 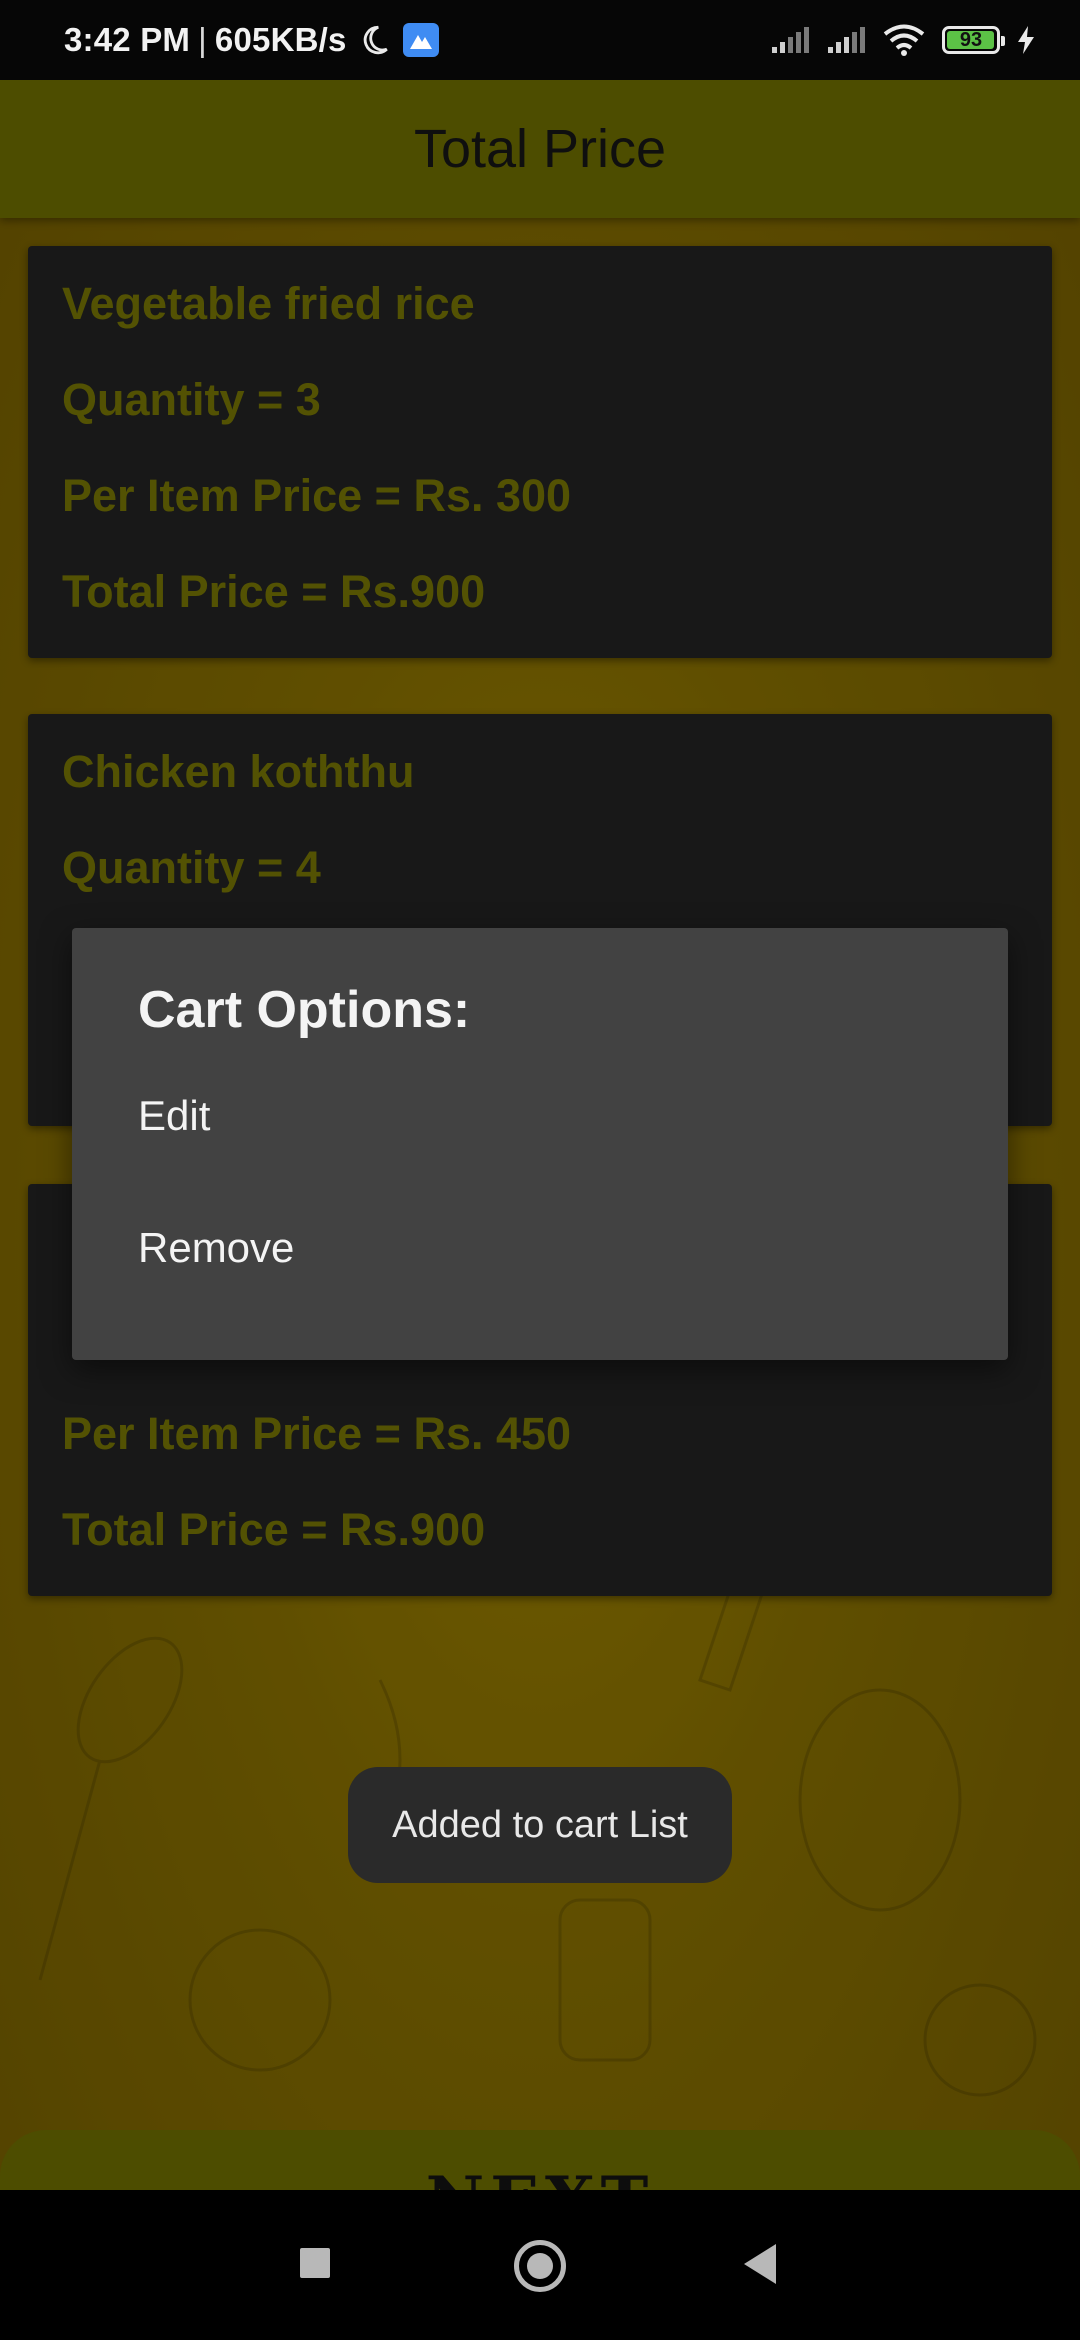 I want to click on dialog-title: Cart Options:, so click(x=304, y=1010).